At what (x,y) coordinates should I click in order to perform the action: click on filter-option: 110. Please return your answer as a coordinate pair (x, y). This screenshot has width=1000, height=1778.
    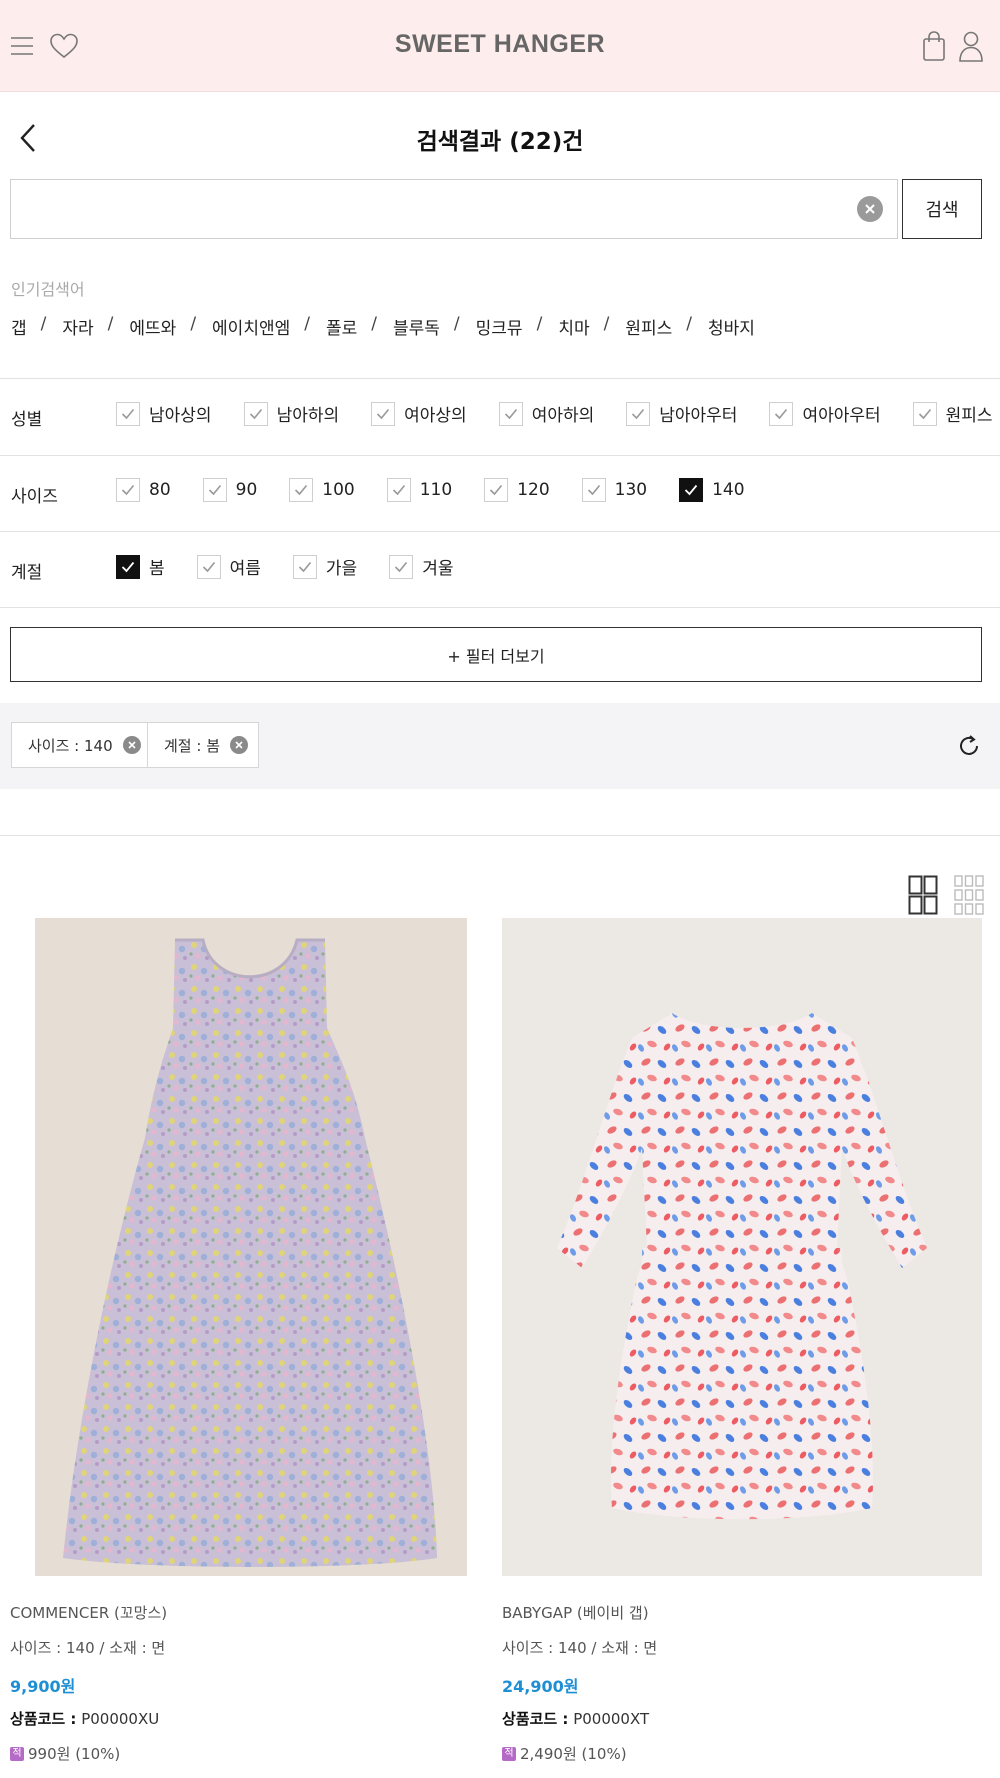
    Looking at the image, I should click on (419, 490).